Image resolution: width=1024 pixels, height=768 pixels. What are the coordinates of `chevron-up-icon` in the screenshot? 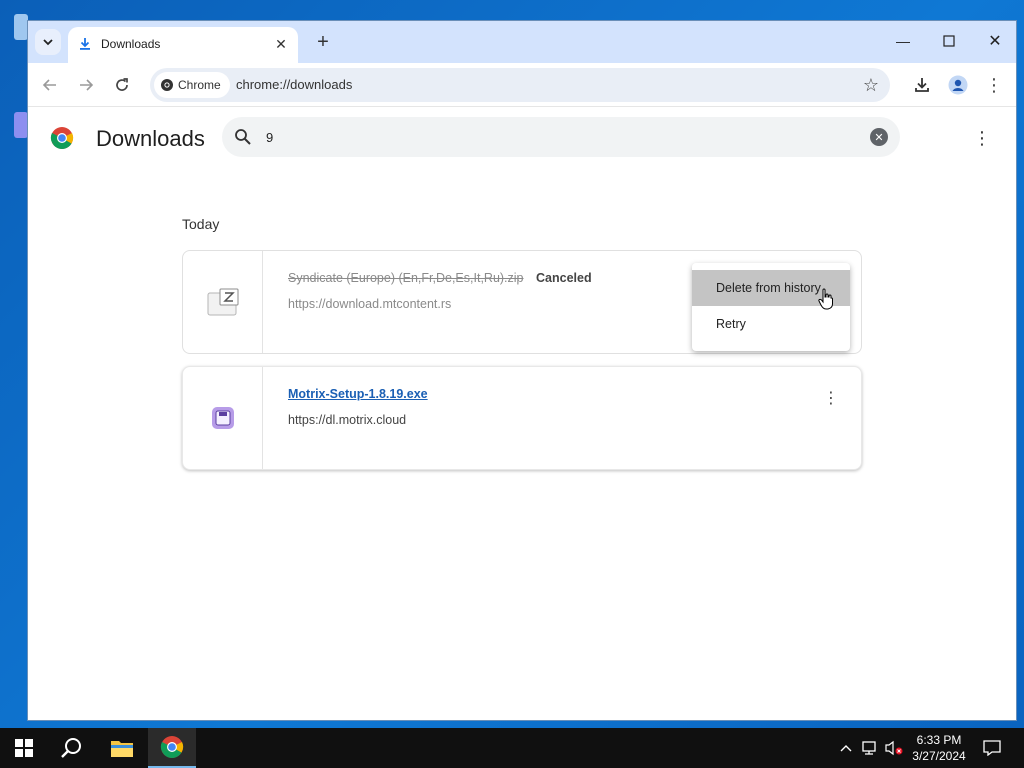 It's located at (846, 748).